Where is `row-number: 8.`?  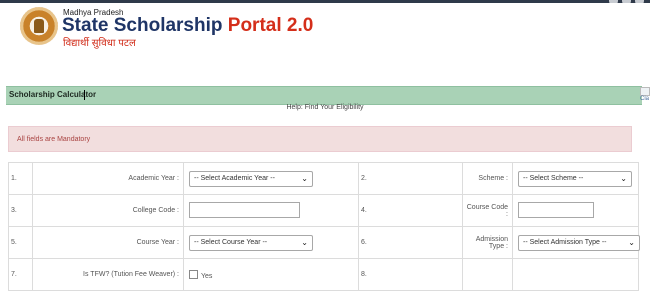 row-number: 8. is located at coordinates (410, 274).